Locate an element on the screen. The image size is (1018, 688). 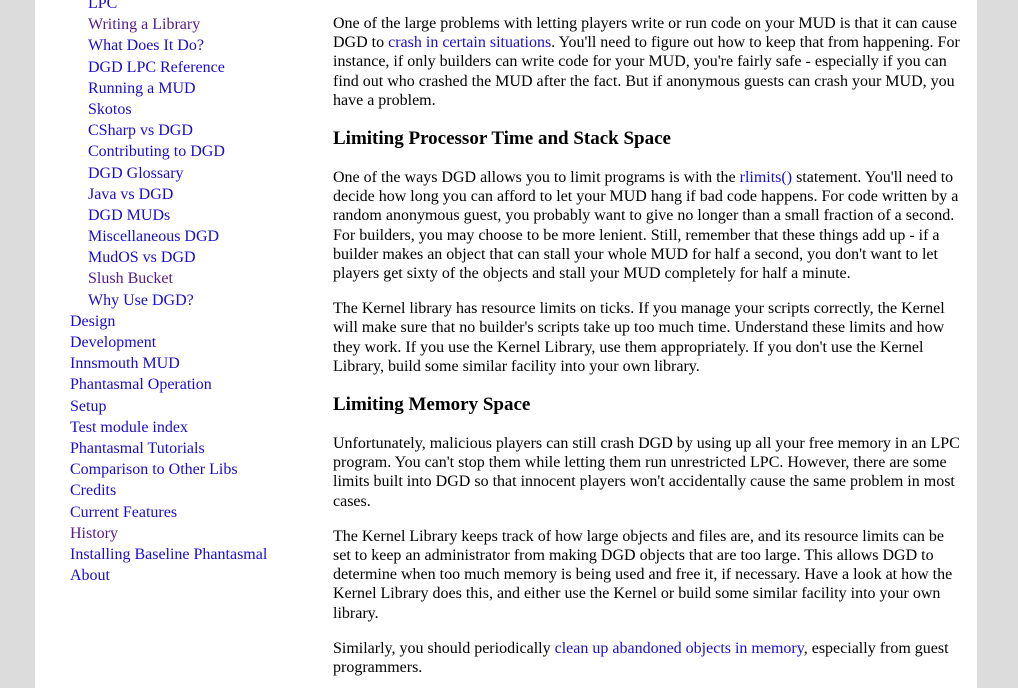
sidebar-item: What Does It Do? is located at coordinates (200, 45).